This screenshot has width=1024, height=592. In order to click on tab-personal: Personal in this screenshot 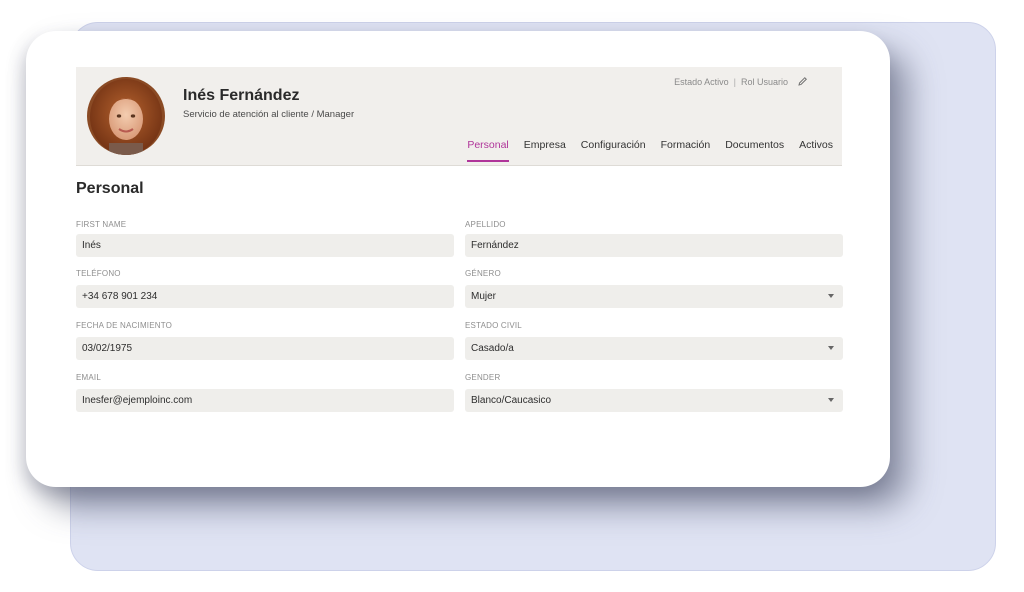, I will do `click(488, 150)`.